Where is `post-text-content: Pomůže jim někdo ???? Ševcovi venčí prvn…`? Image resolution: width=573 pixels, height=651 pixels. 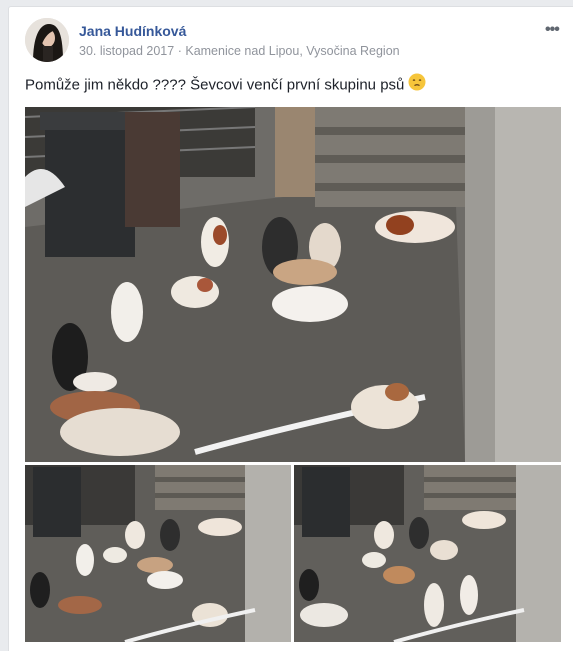 post-text-content: Pomůže jim někdo ???? Ševcovi venčí prvn… is located at coordinates (215, 85).